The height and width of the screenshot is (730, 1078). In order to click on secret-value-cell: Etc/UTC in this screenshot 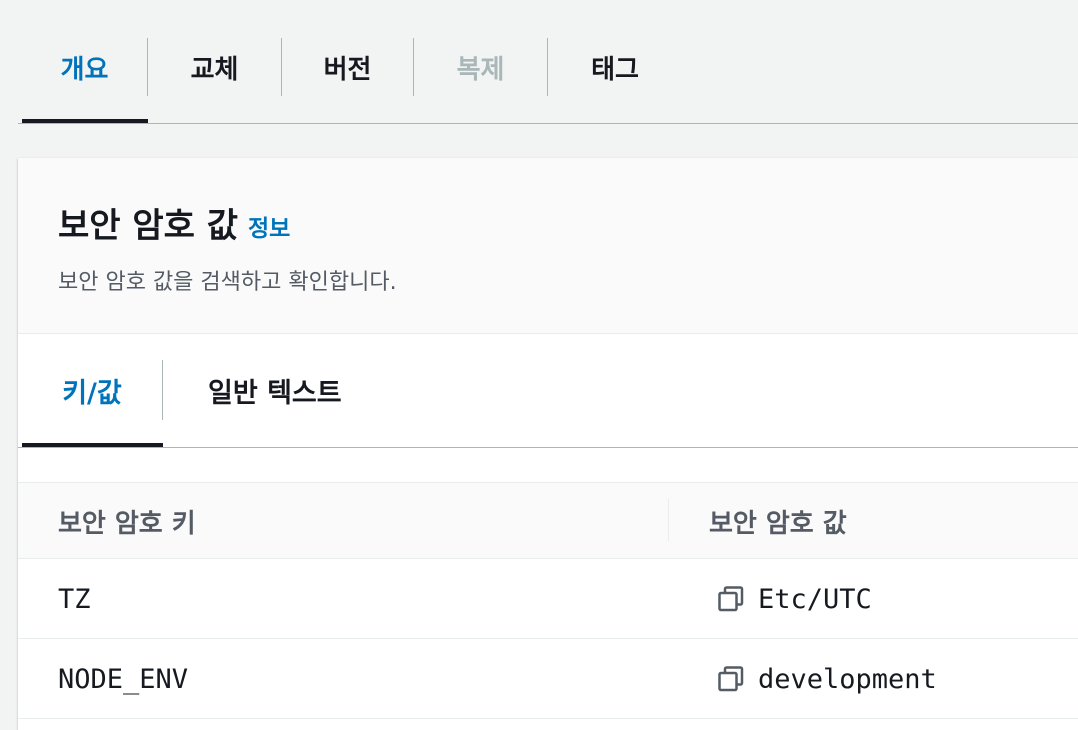, I will do `click(795, 599)`.